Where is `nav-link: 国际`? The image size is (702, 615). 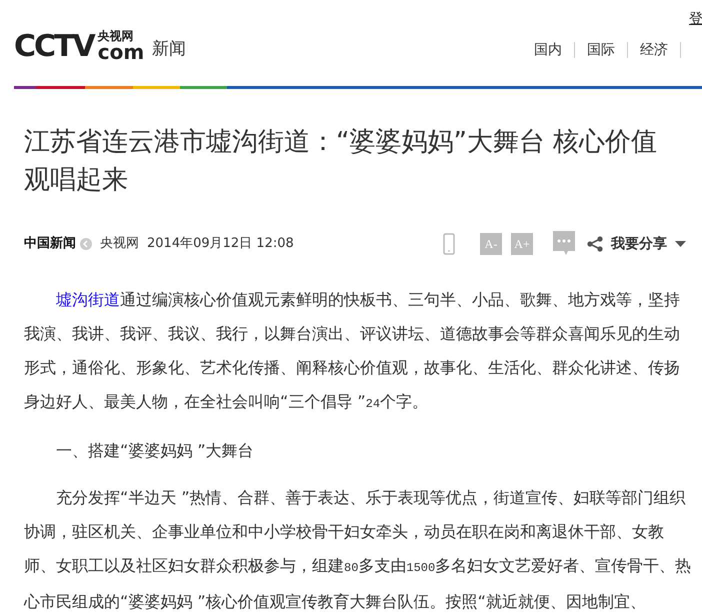
nav-link: 国际 is located at coordinates (601, 50).